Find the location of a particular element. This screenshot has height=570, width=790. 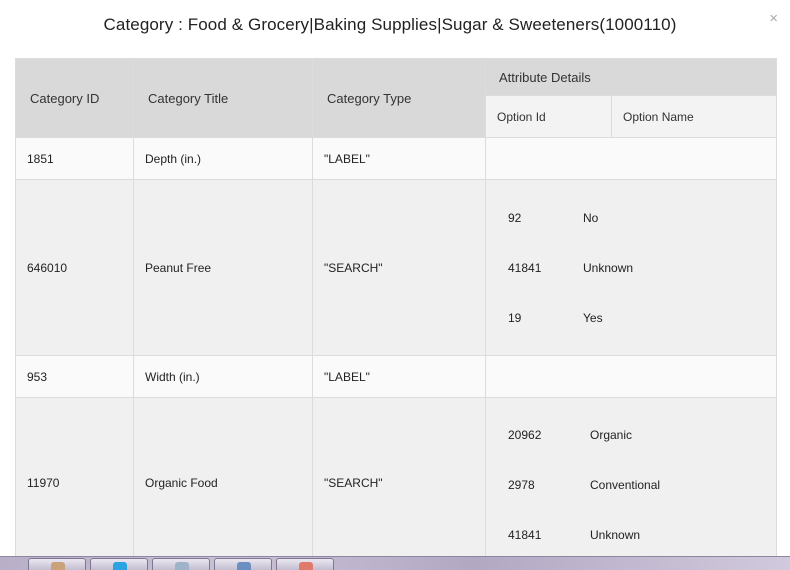

option-item: 19 Yes is located at coordinates (642, 318).